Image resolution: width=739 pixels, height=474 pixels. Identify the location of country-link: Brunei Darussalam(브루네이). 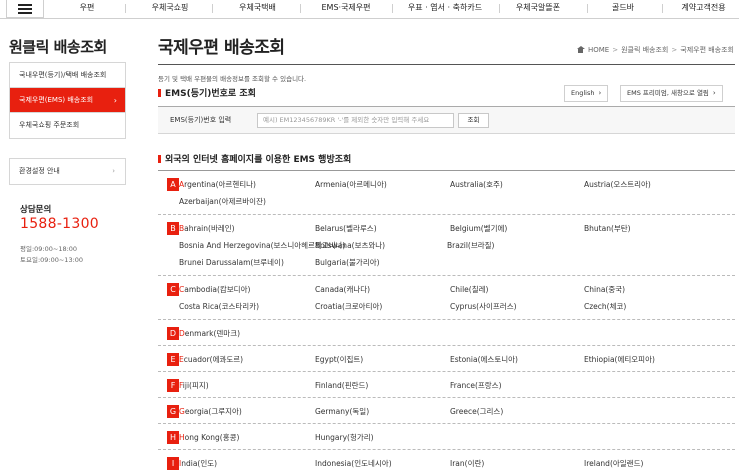
(231, 262).